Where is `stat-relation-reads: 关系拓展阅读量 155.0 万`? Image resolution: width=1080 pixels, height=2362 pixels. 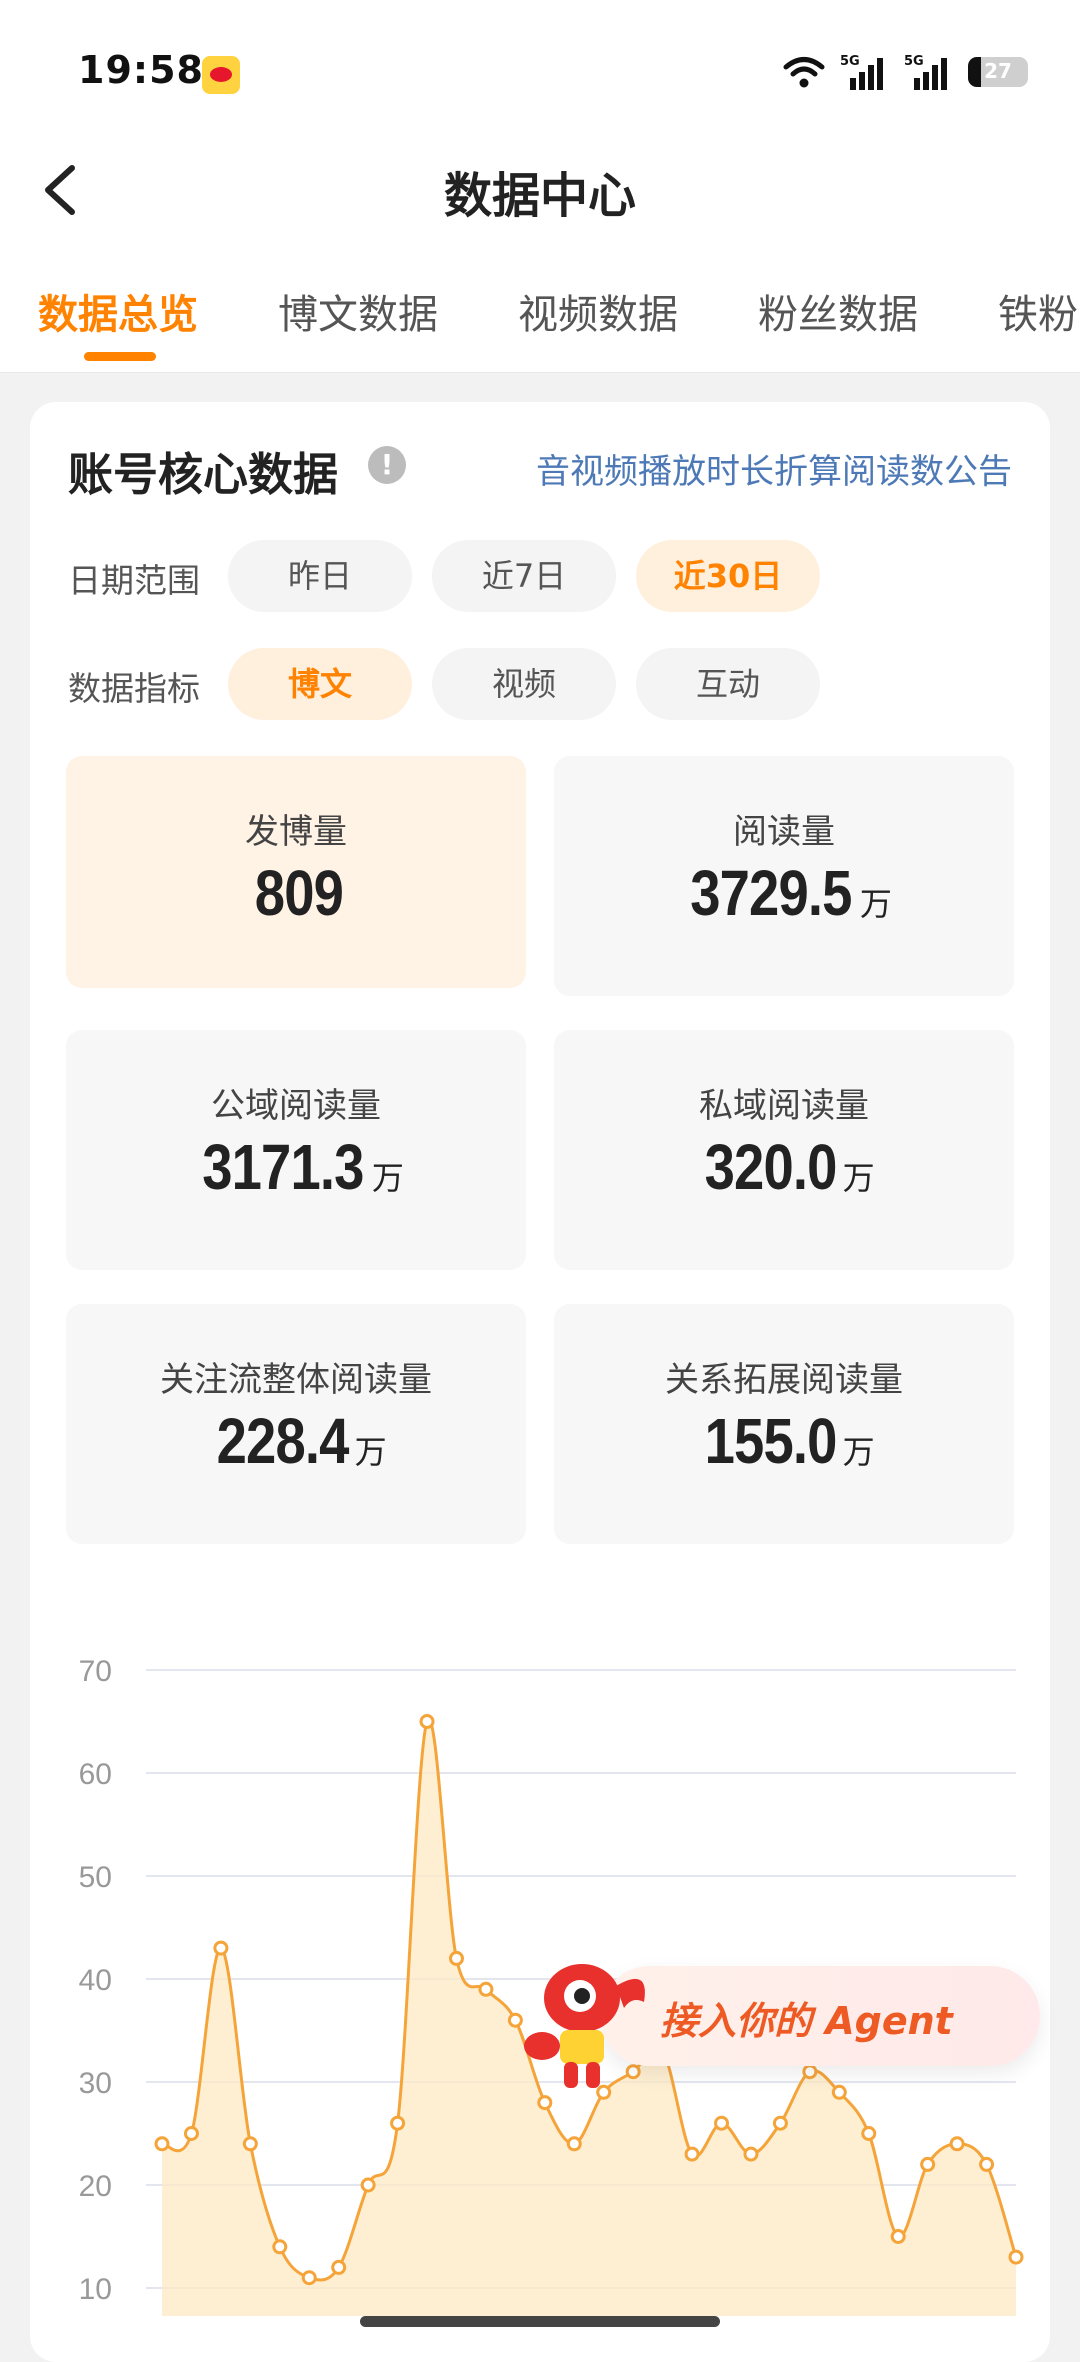 stat-relation-reads: 关系拓展阅读量 155.0 万 is located at coordinates (784, 1424).